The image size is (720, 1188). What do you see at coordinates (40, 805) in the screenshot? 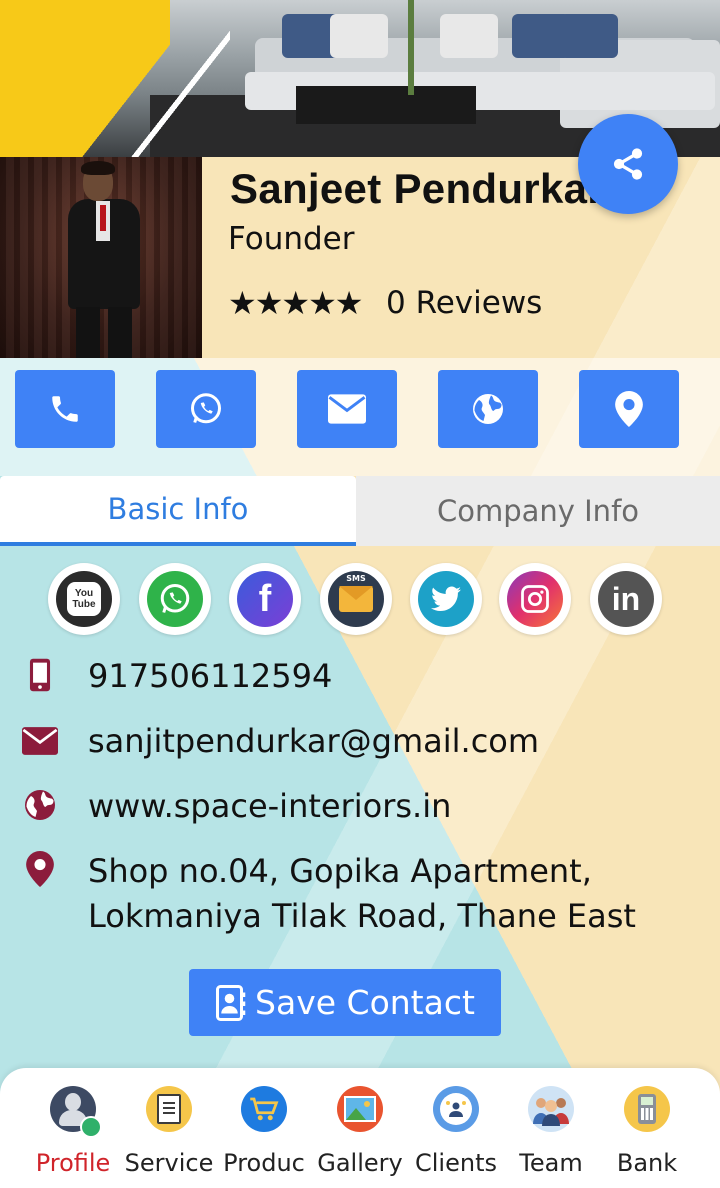
I see `website-globe-icon` at bounding box center [40, 805].